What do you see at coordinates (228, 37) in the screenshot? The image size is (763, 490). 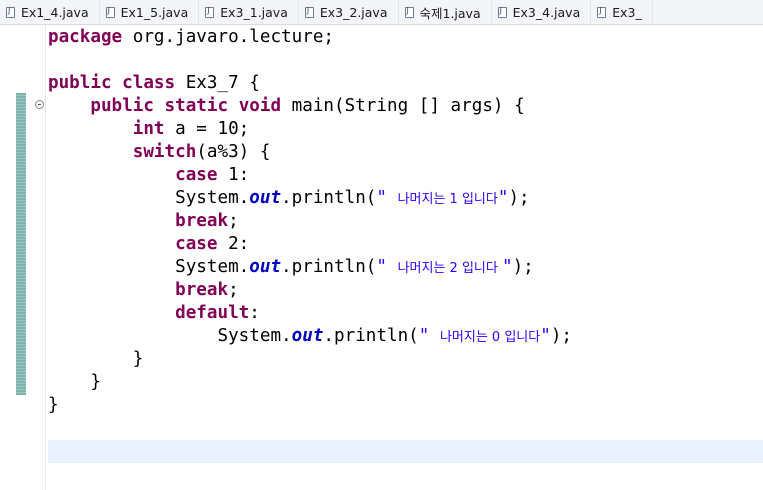 I see `code-text: org.javaro.lecture;` at bounding box center [228, 37].